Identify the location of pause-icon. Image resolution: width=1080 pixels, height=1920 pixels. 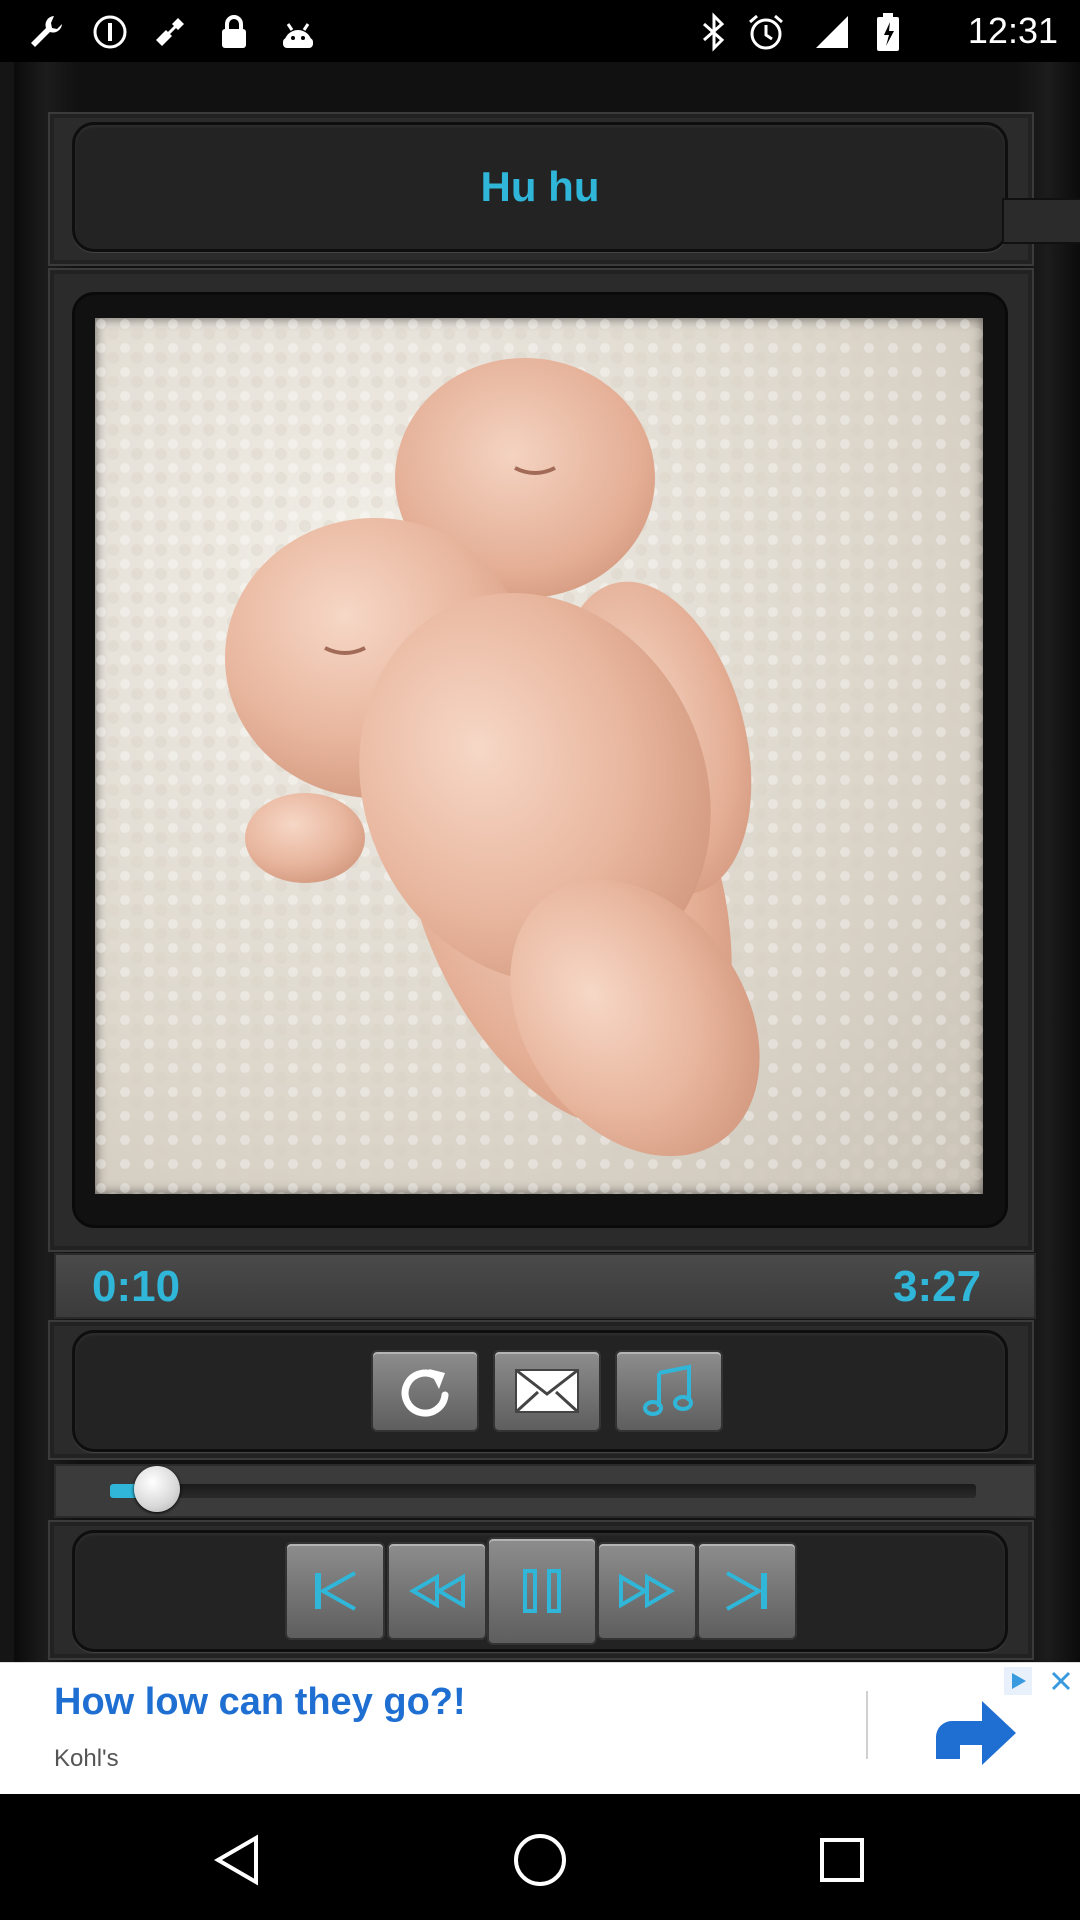
(542, 1591).